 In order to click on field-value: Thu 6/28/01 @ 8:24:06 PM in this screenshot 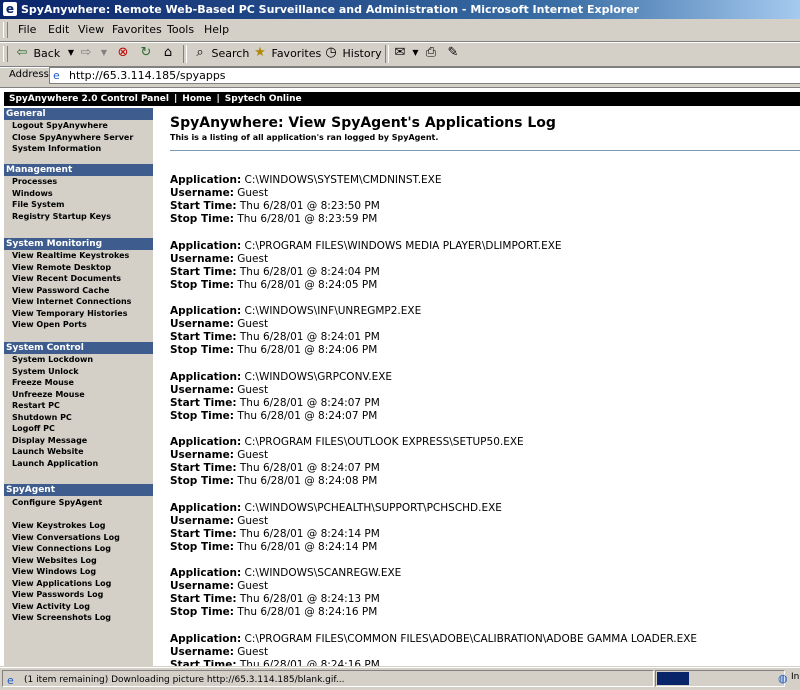, I will do `click(307, 350)`.